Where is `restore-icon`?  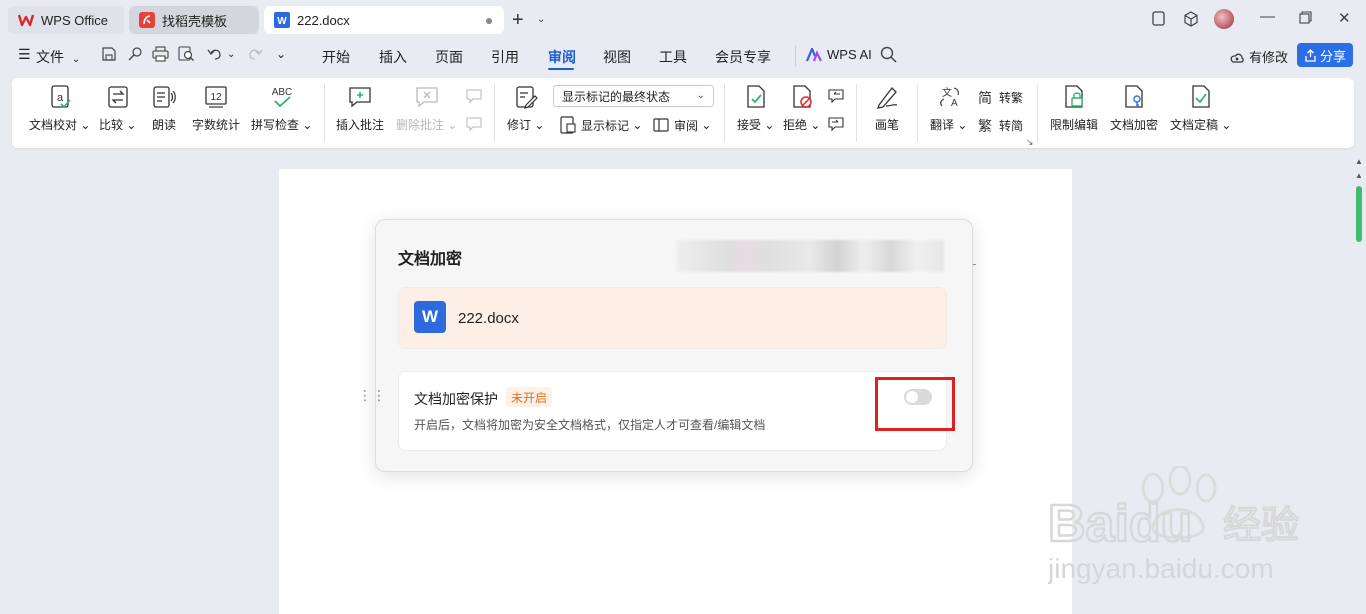
restore-icon is located at coordinates (1305, 19).